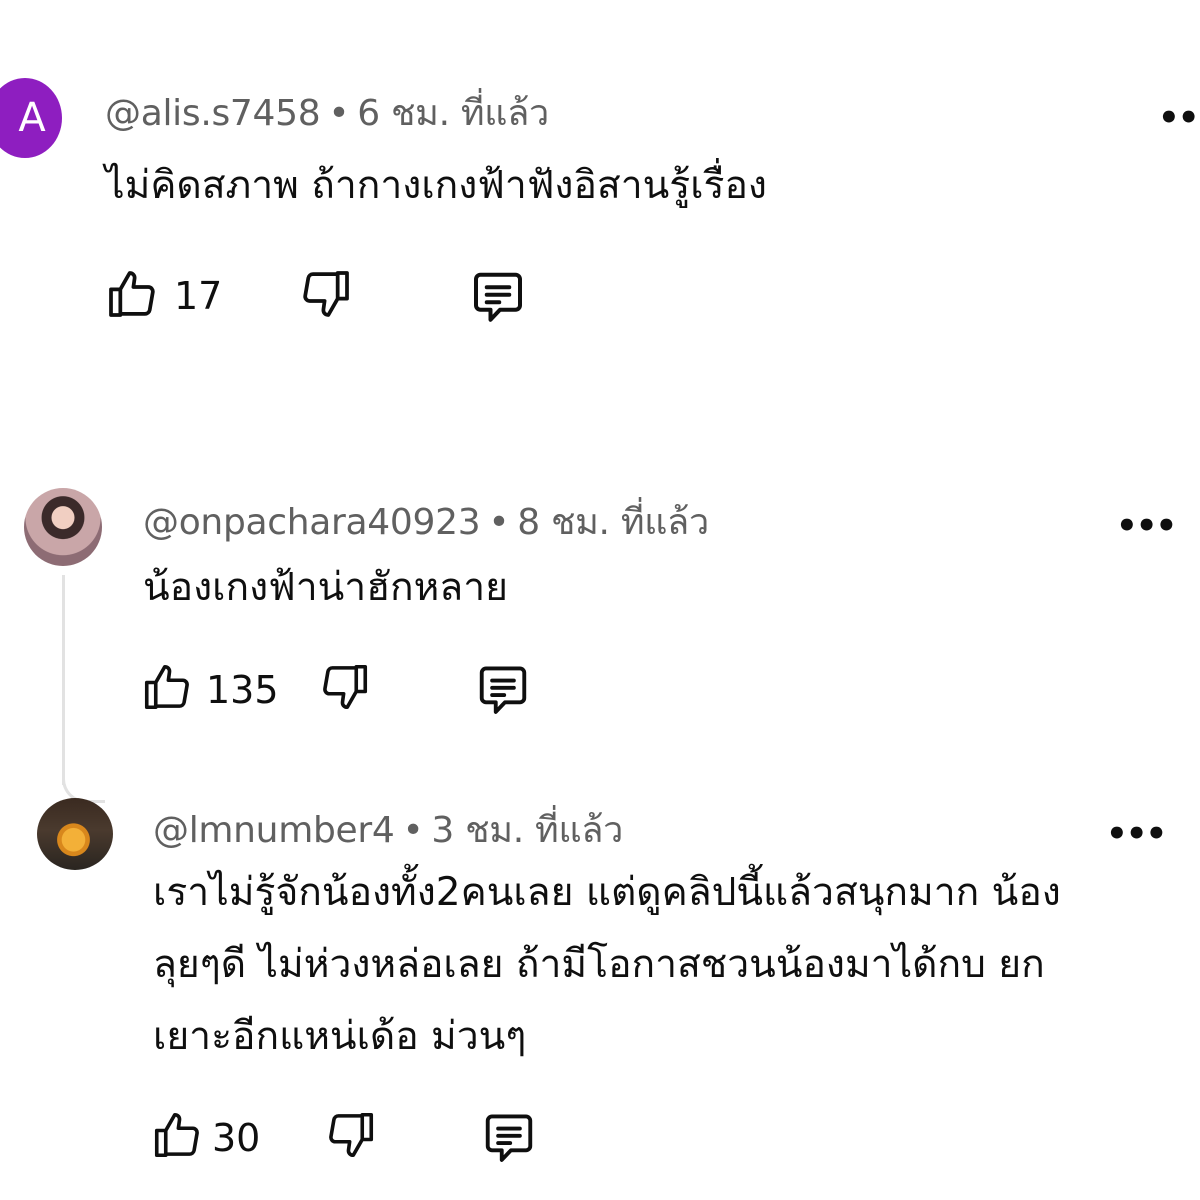 This screenshot has height=1200, width=1200. I want to click on comment-author: @alis.s7458, so click(213, 113).